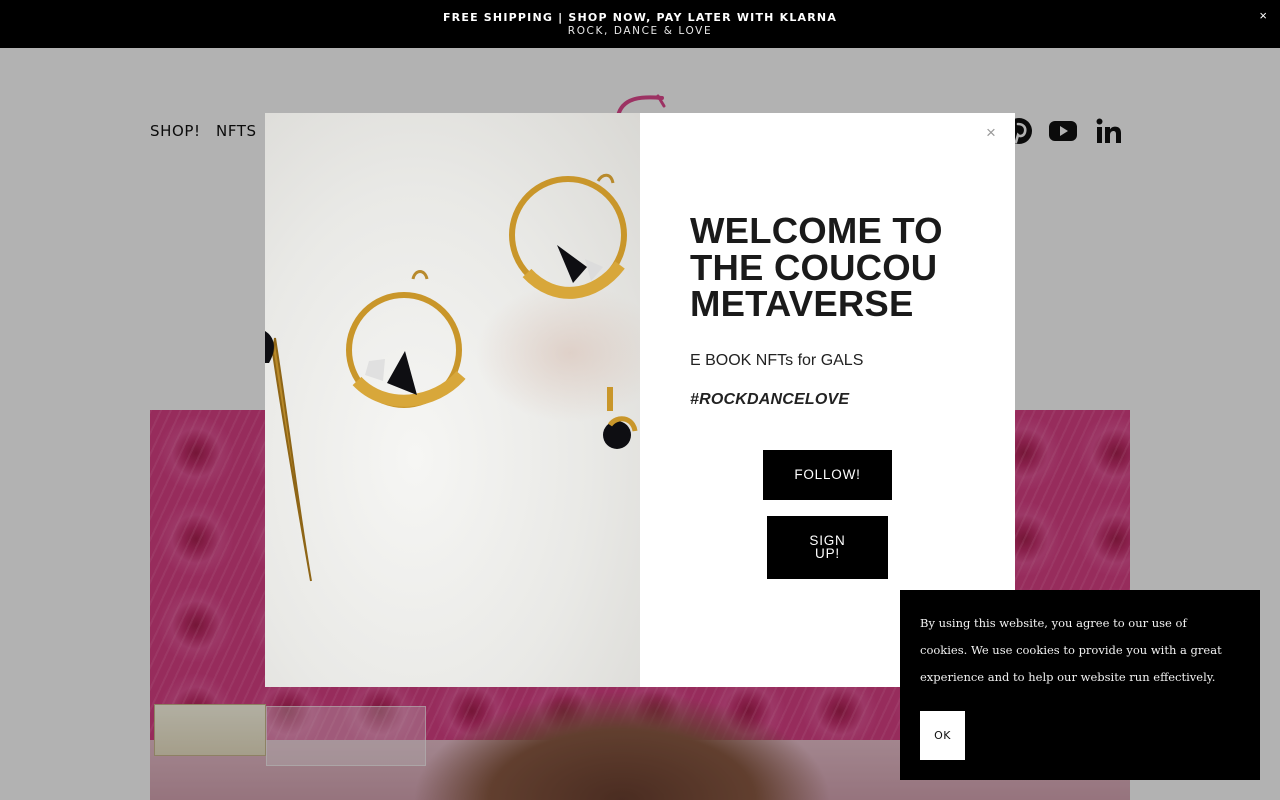 The width and height of the screenshot is (1280, 800). I want to click on announcement-close-button: ×, so click(1263, 15).